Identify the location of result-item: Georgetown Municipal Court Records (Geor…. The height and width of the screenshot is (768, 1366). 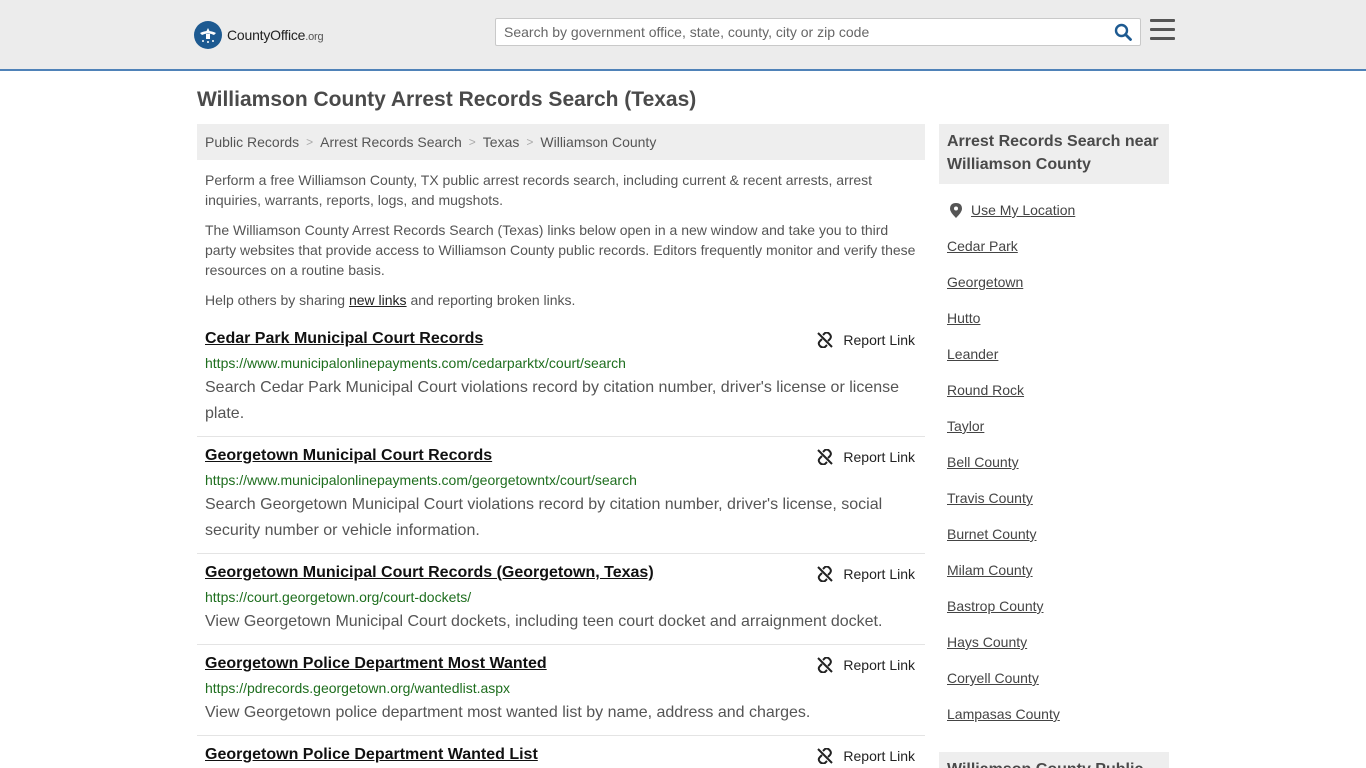
(561, 604).